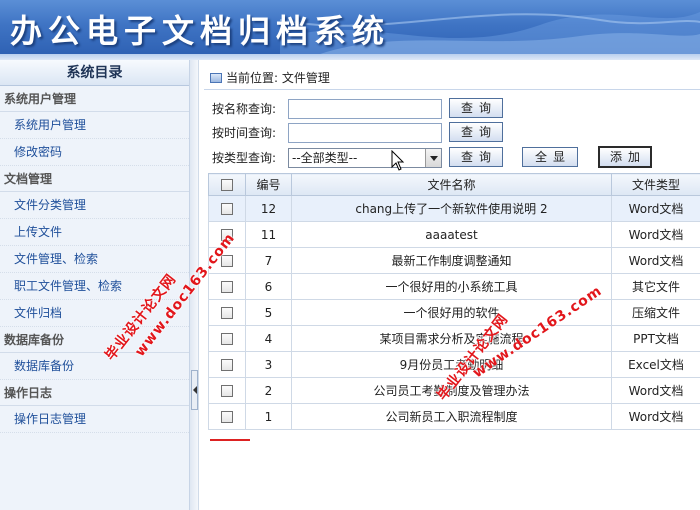 The image size is (700, 510). I want to click on type-query-selected: --全部类型--, so click(325, 158).